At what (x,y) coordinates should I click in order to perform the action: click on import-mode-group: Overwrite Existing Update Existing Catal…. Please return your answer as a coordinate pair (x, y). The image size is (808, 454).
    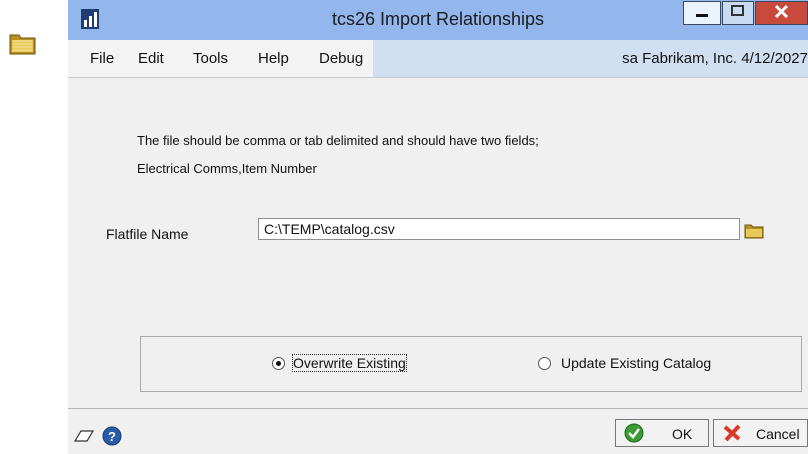
    Looking at the image, I should click on (471, 364).